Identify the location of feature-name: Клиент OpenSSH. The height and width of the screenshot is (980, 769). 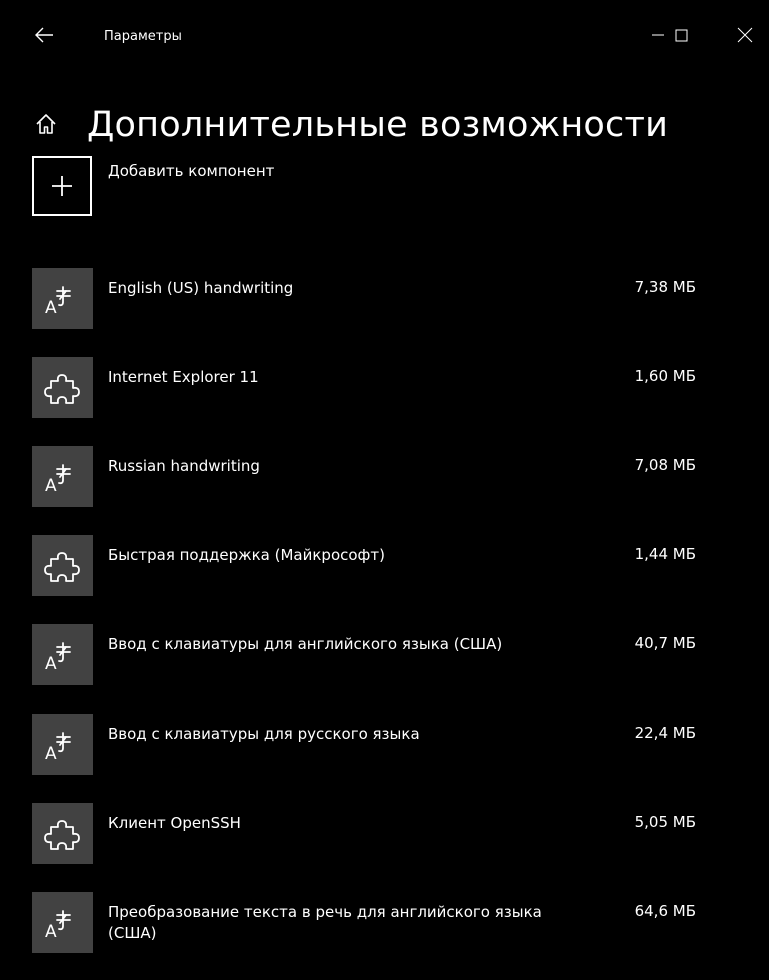
(174, 823).